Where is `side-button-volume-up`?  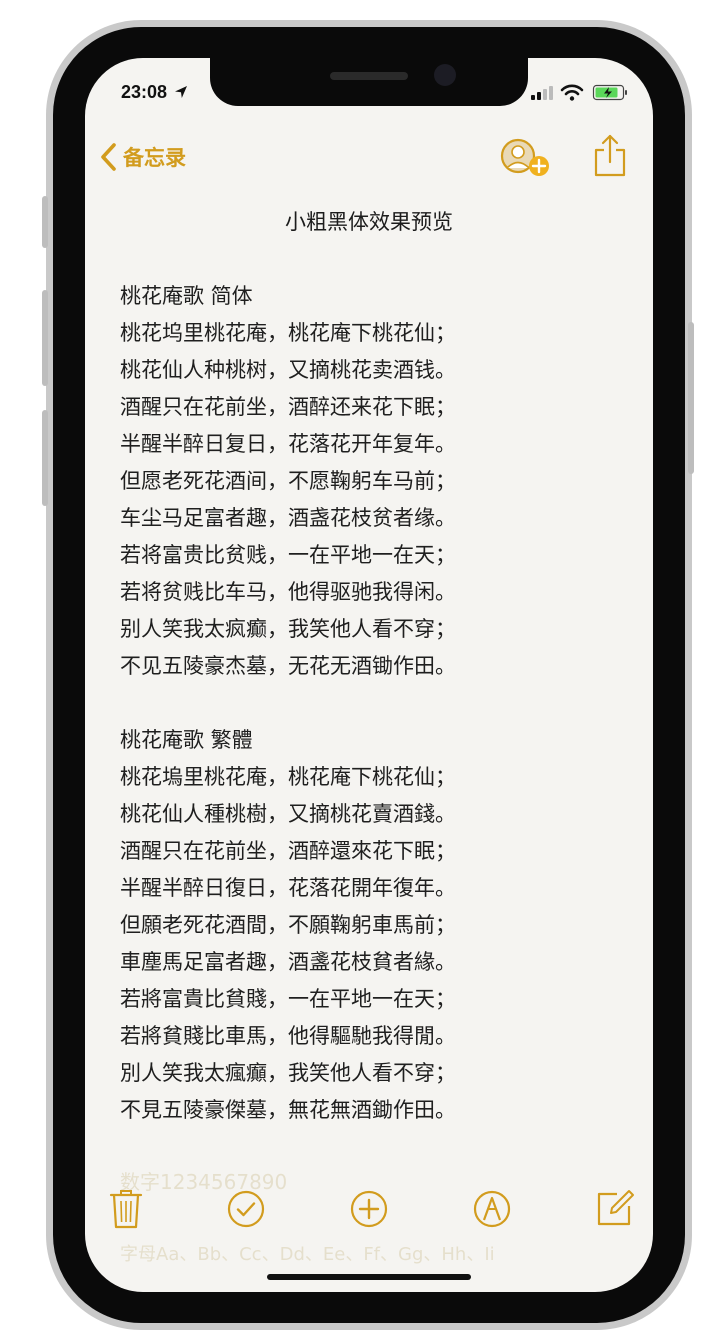 side-button-volume-up is located at coordinates (45, 338).